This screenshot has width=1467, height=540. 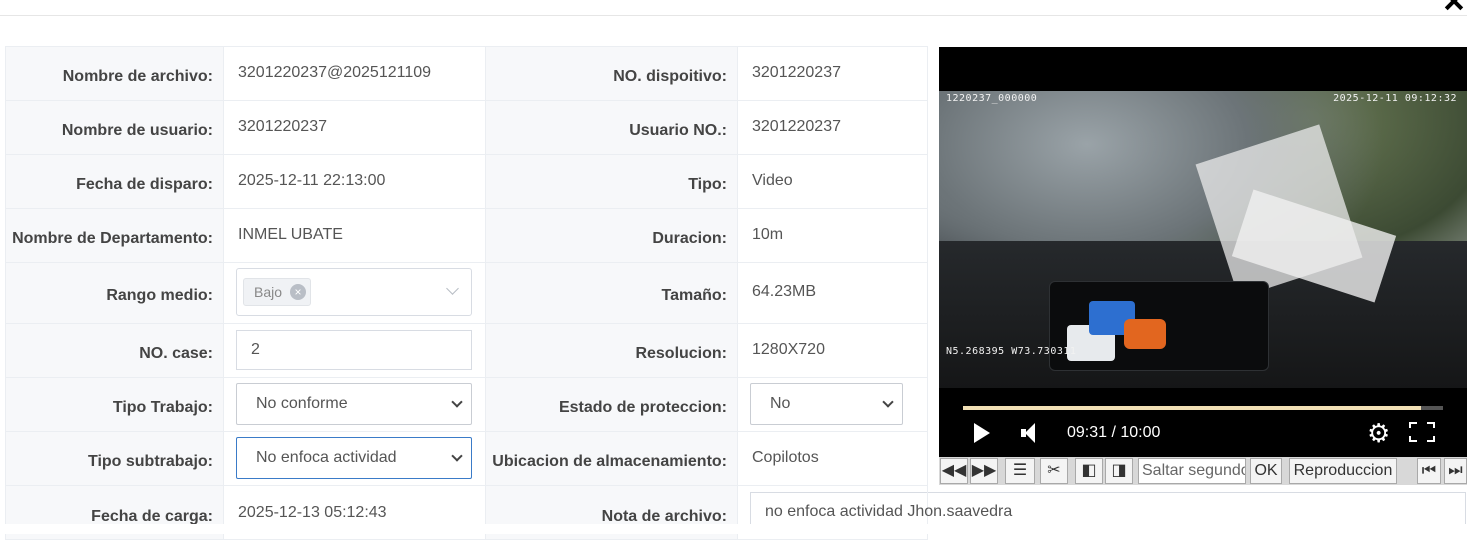 What do you see at coordinates (984, 471) in the screenshot?
I see `fast-forward-icon: ▶▶` at bounding box center [984, 471].